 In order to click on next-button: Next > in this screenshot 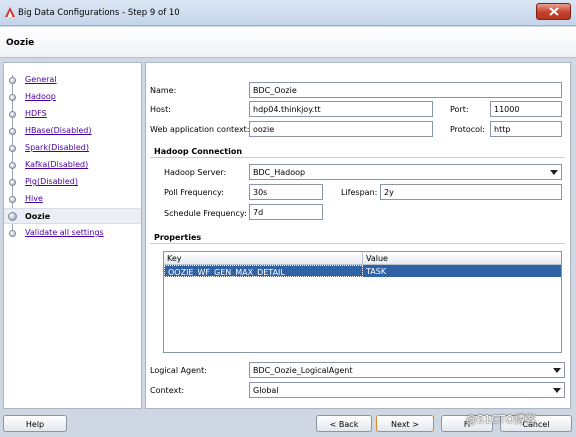, I will do `click(405, 423)`.